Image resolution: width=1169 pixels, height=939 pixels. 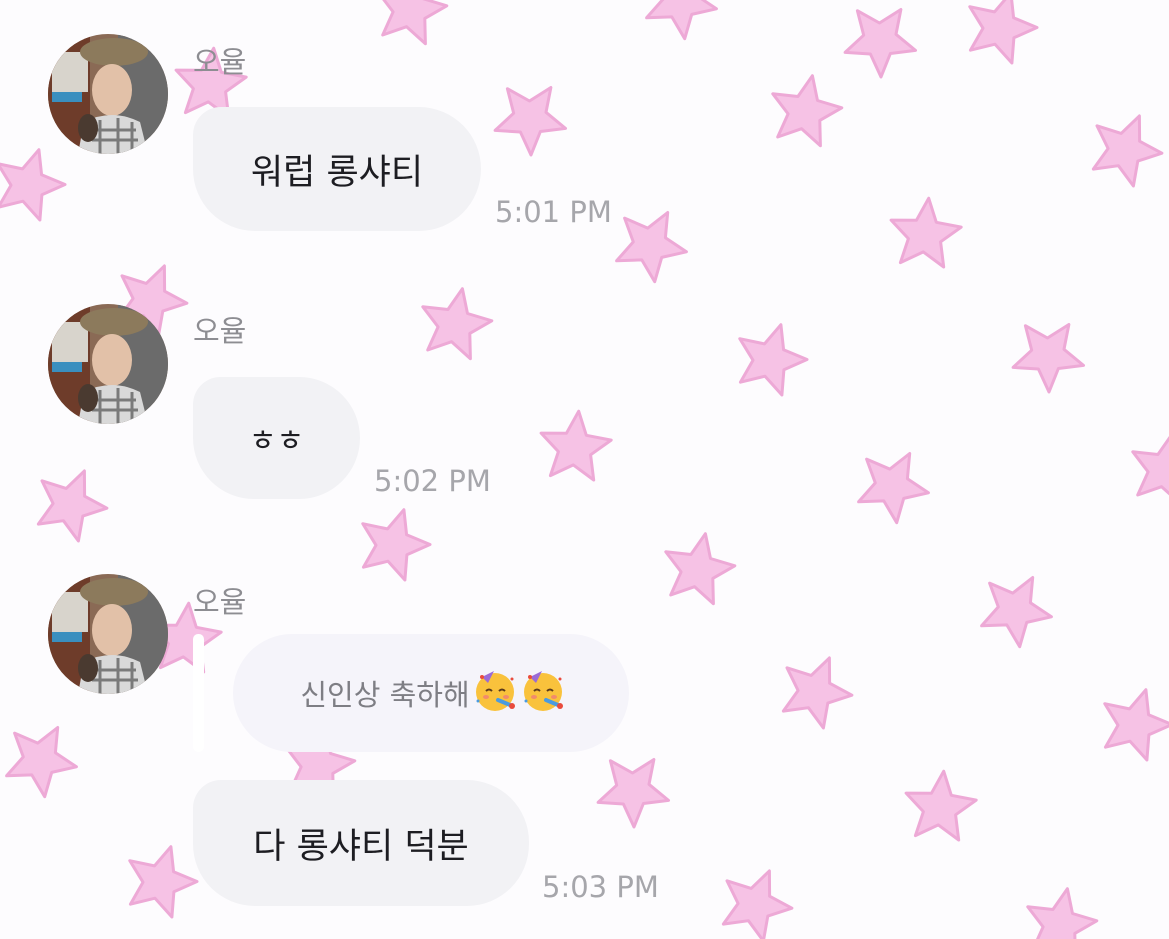 I want to click on message-timestamp: 5:03 PM, so click(x=600, y=887).